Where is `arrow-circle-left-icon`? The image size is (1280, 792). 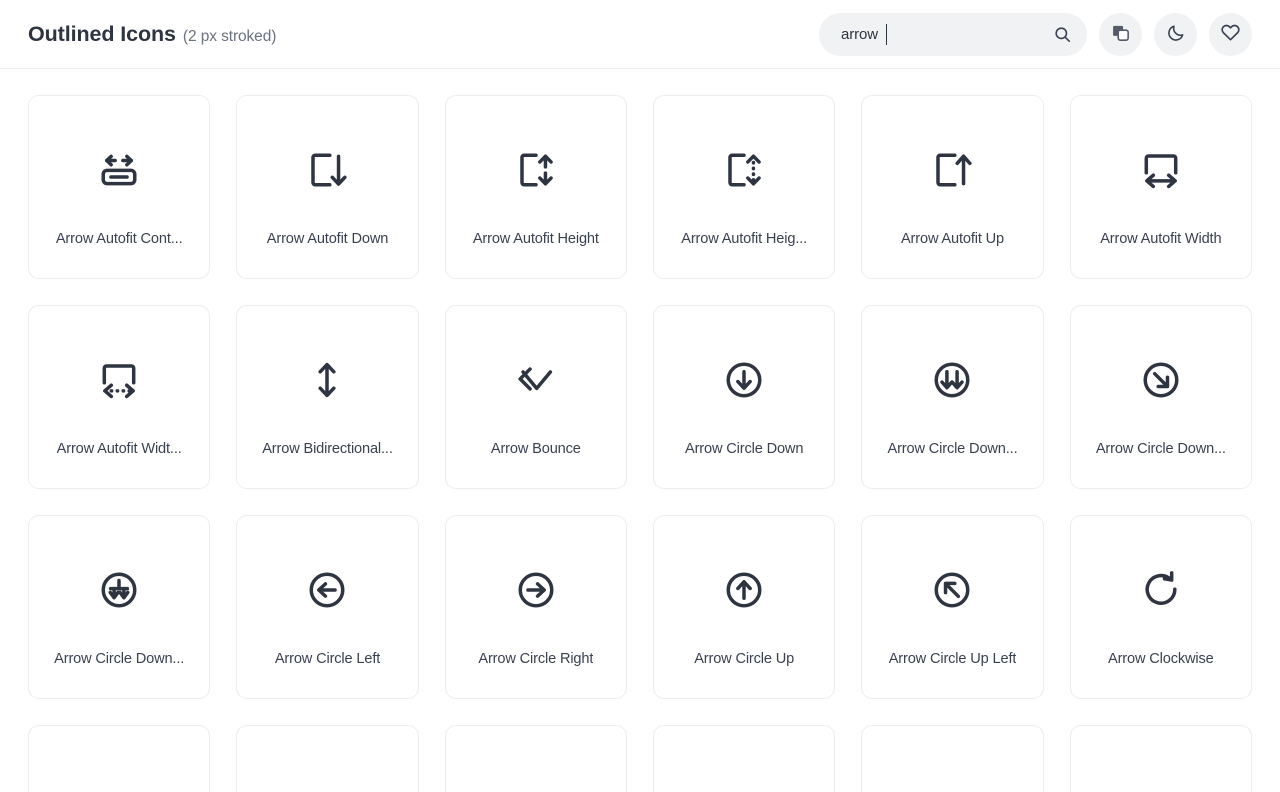 arrow-circle-left-icon is located at coordinates (327, 590).